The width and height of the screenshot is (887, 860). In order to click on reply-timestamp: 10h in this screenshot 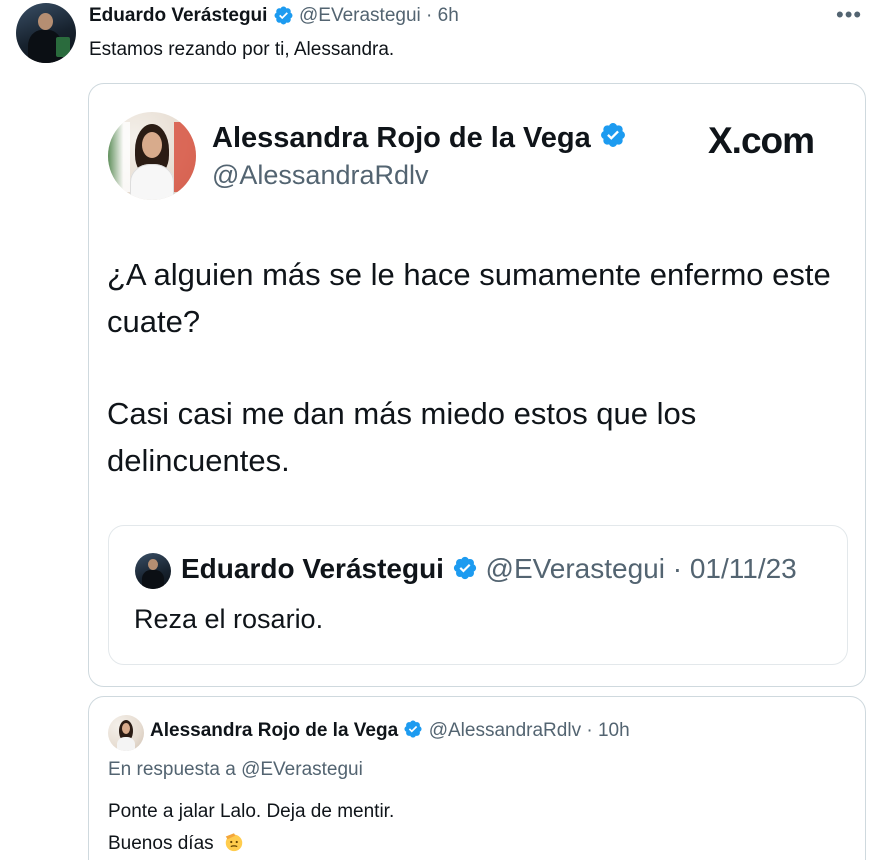, I will do `click(614, 730)`.